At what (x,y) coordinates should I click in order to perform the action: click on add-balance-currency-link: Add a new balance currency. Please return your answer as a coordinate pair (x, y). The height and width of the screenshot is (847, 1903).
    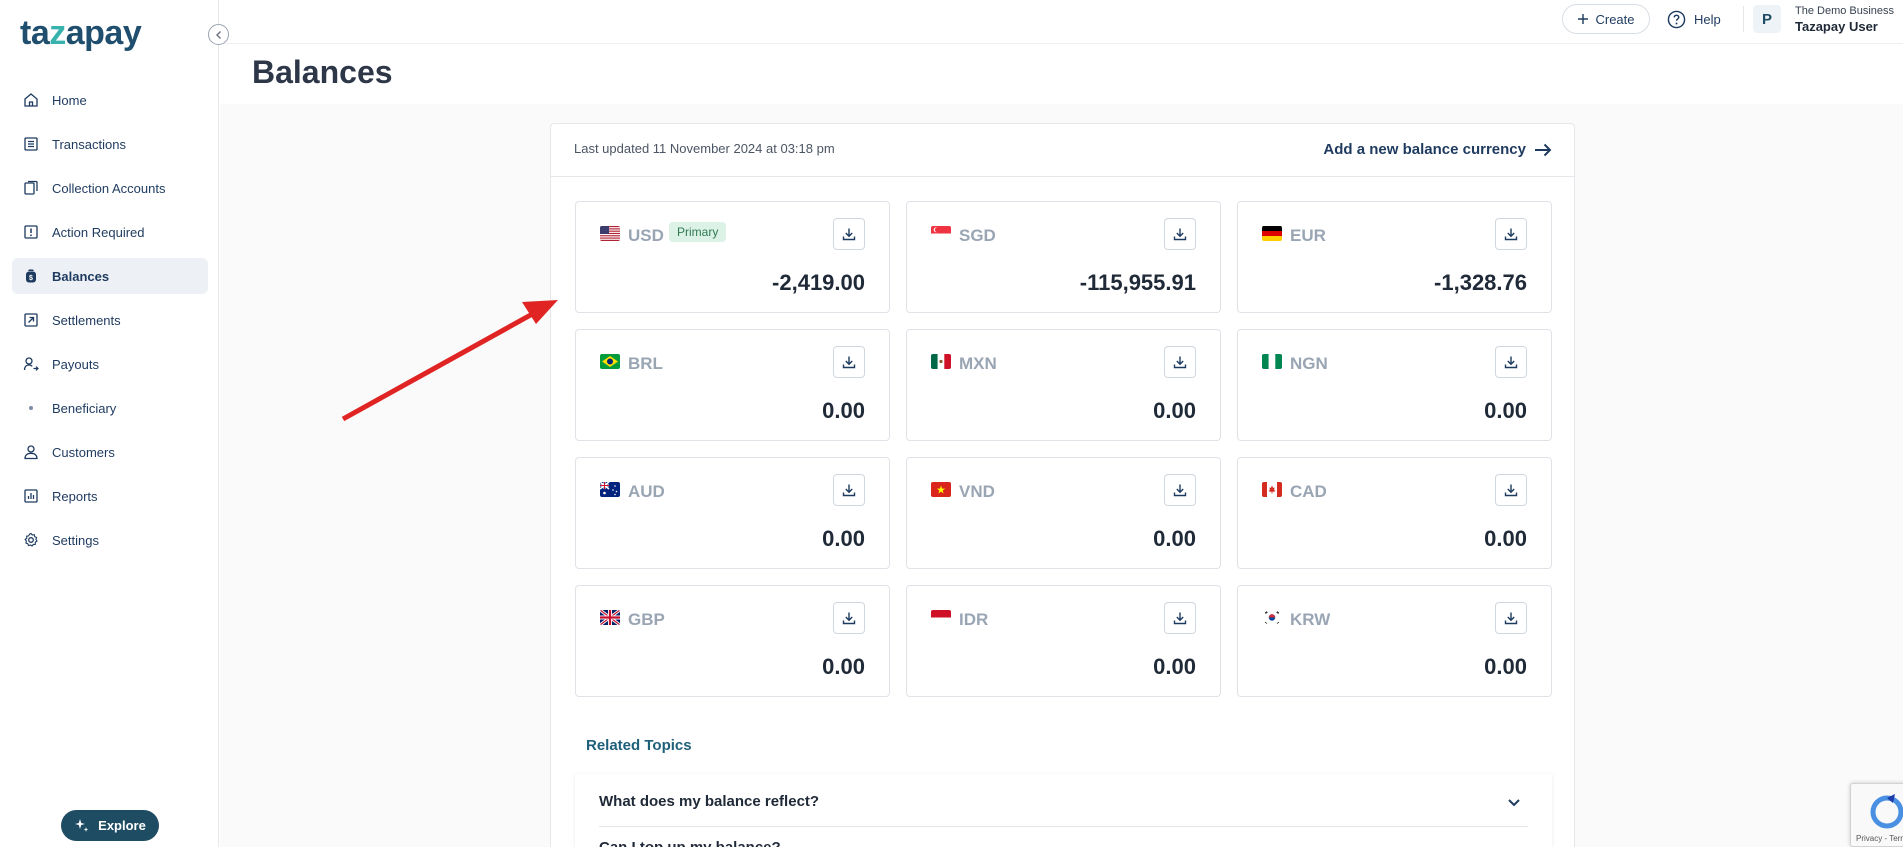
    Looking at the image, I should click on (1437, 149).